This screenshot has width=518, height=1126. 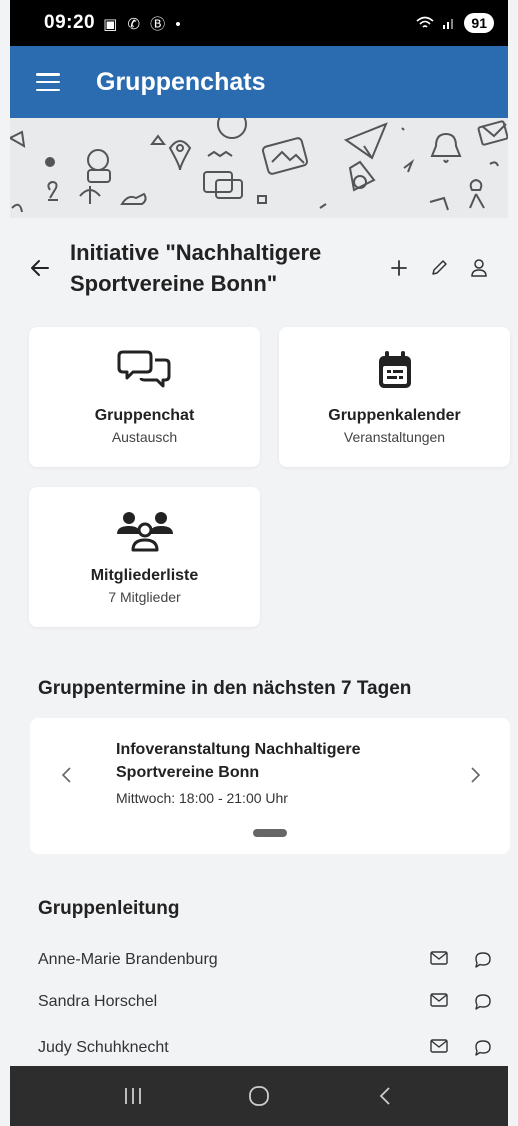 What do you see at coordinates (479, 23) in the screenshot?
I see `battery-indicator: 91` at bounding box center [479, 23].